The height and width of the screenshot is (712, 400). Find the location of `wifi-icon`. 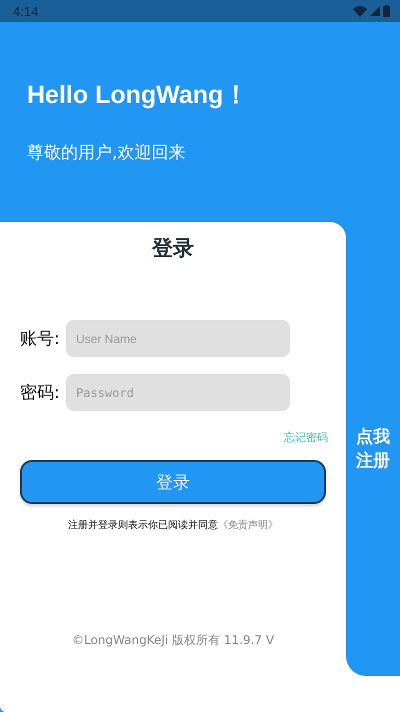

wifi-icon is located at coordinates (360, 11).